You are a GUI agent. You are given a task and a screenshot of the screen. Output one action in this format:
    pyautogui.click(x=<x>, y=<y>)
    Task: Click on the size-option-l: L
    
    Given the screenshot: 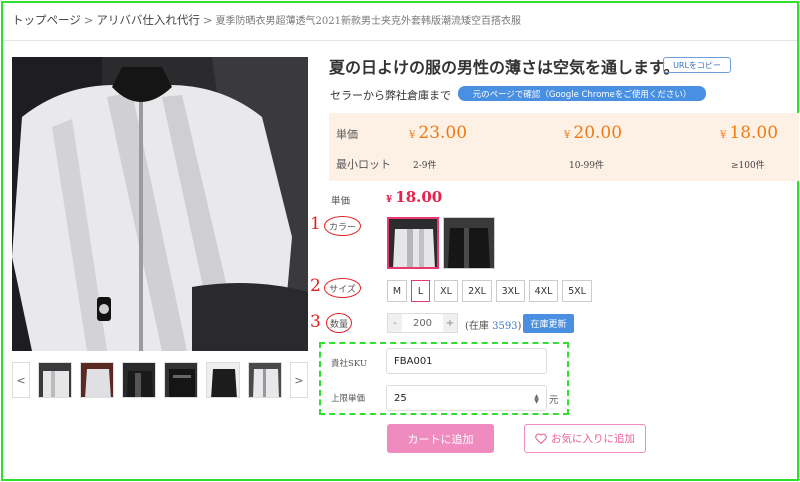 What is the action you would take?
    pyautogui.click(x=420, y=291)
    